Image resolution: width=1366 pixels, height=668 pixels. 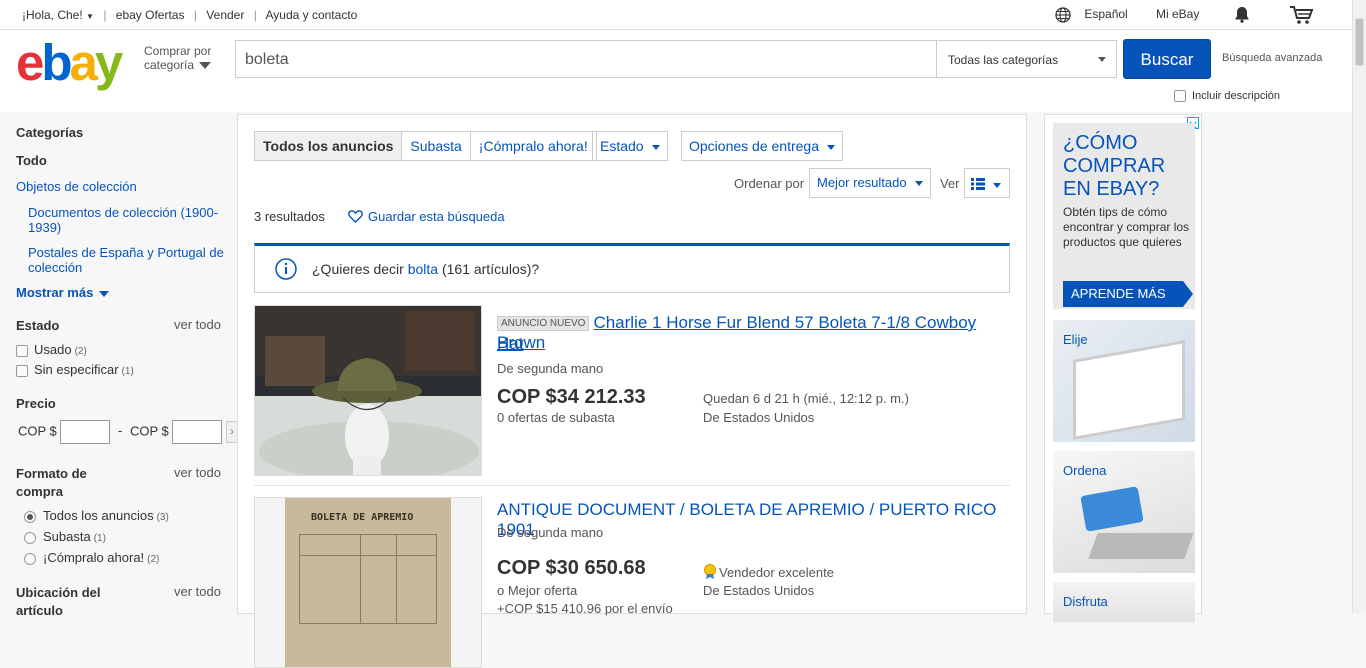 I want to click on include-description-label: Incluir descripción, so click(x=1236, y=96).